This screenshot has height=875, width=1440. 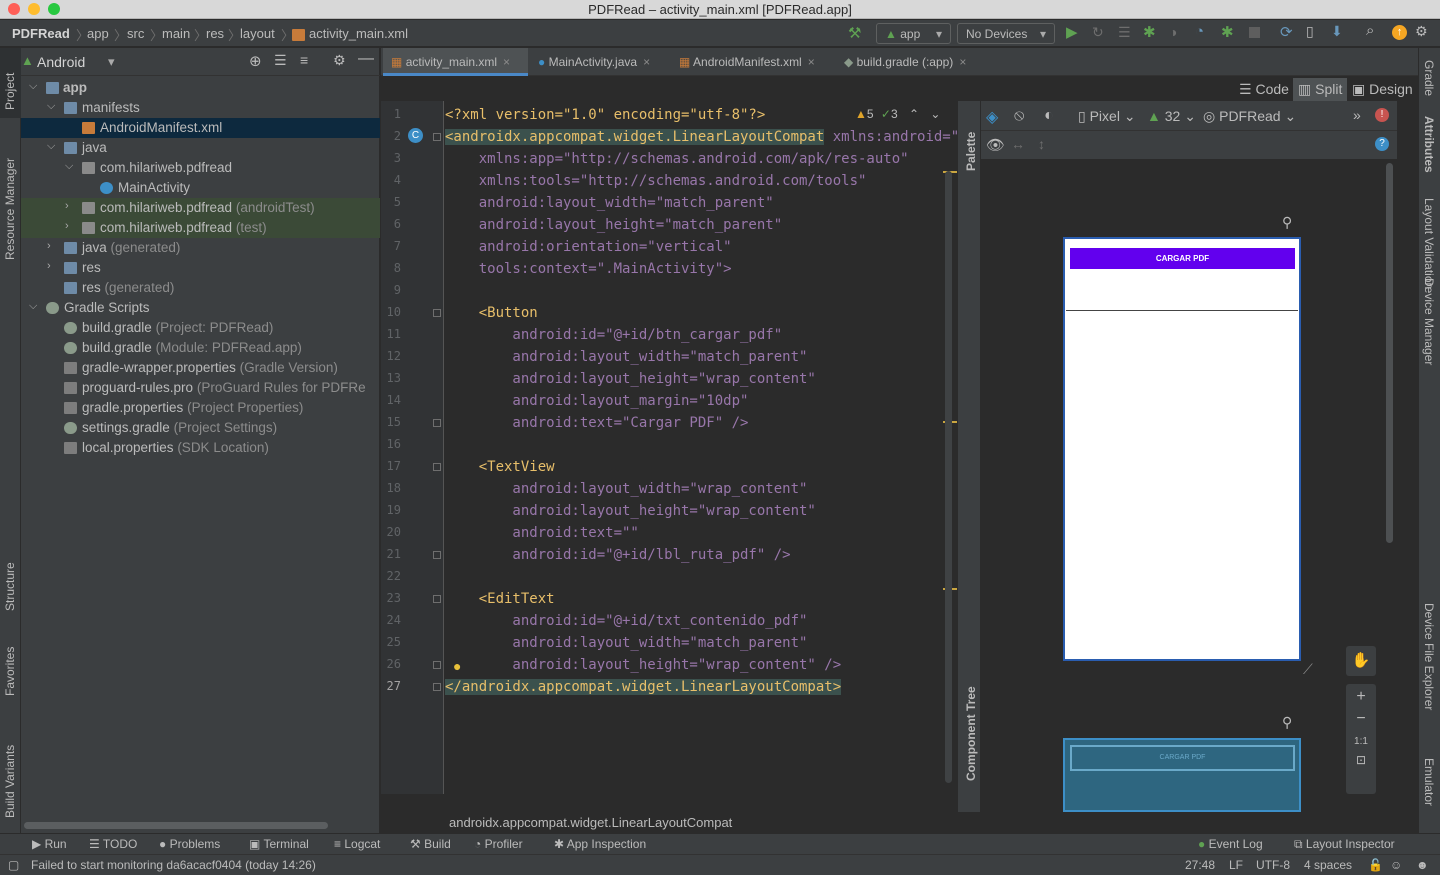 What do you see at coordinates (1236, 865) in the screenshot?
I see `line-separator: LF` at bounding box center [1236, 865].